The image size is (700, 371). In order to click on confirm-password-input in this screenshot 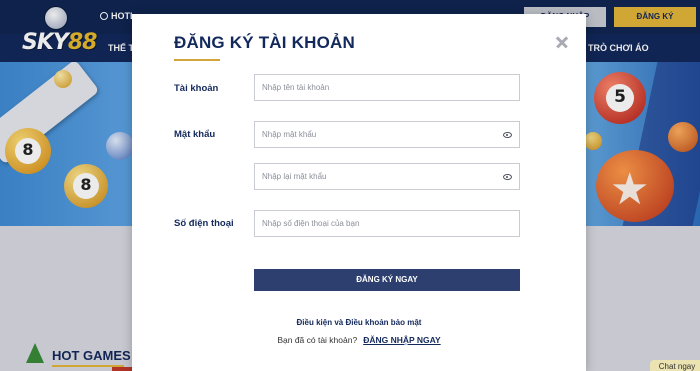, I will do `click(387, 176)`.